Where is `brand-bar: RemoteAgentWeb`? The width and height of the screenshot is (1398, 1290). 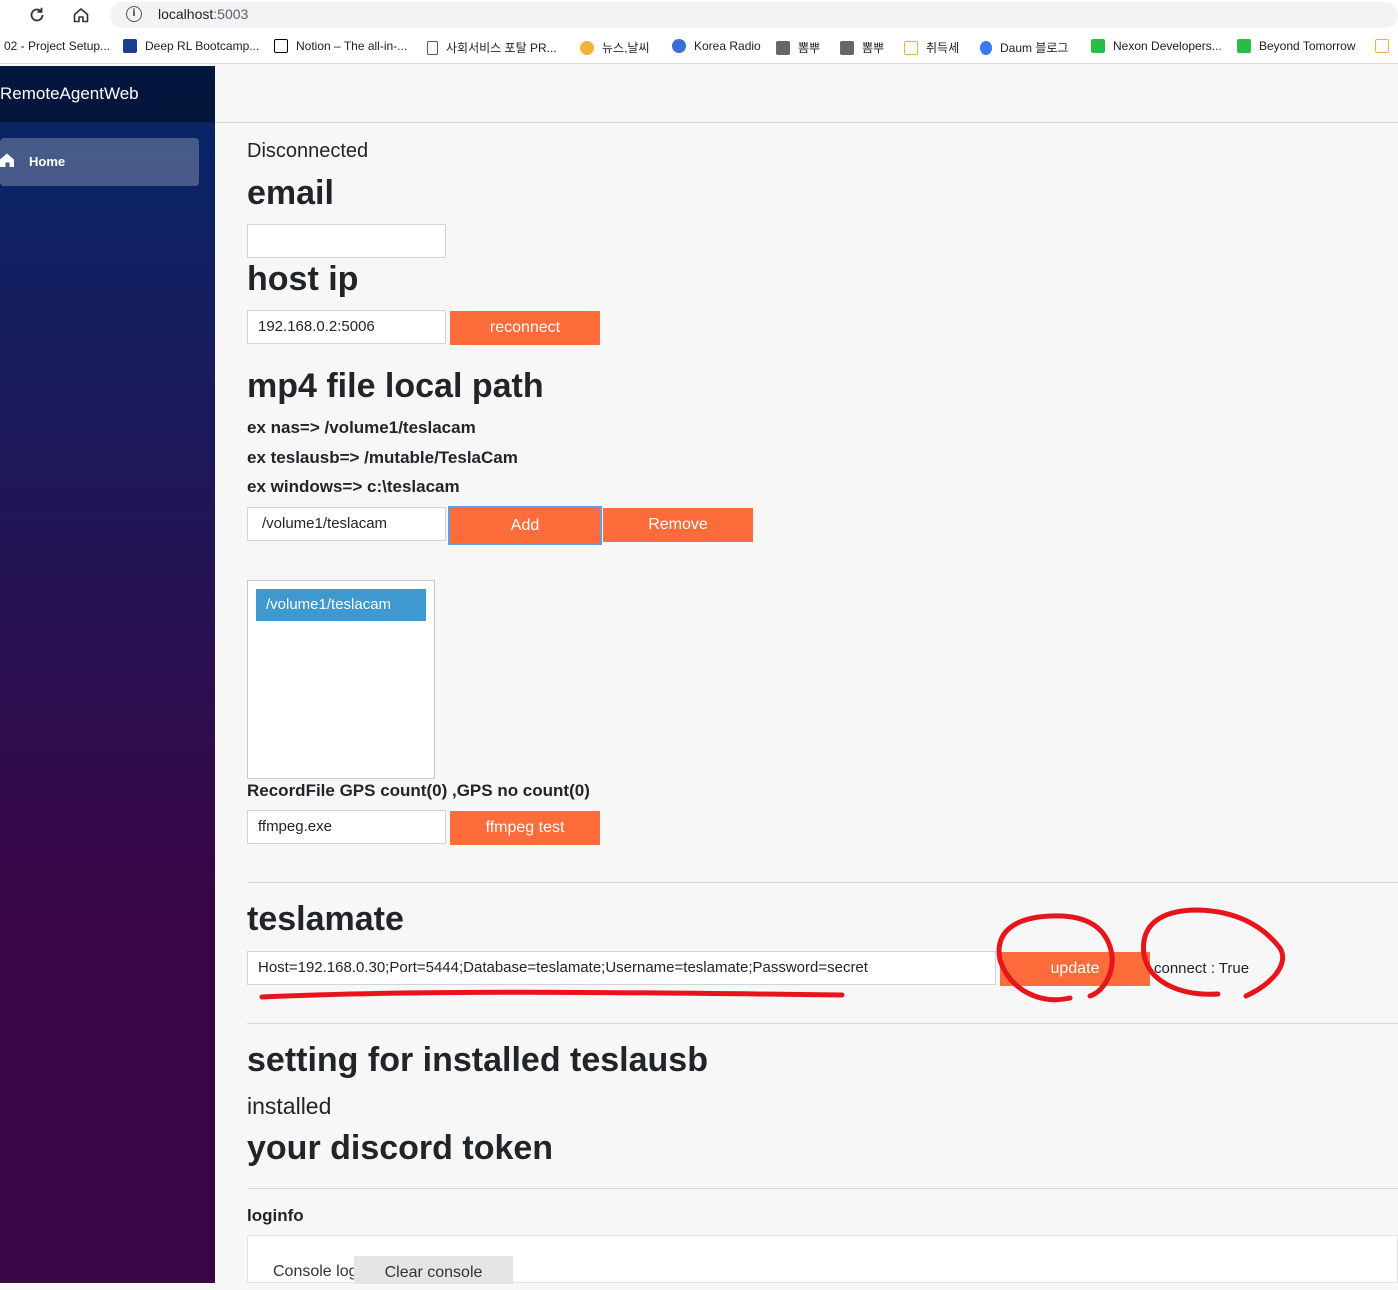 brand-bar: RemoteAgentWeb is located at coordinates (107, 94).